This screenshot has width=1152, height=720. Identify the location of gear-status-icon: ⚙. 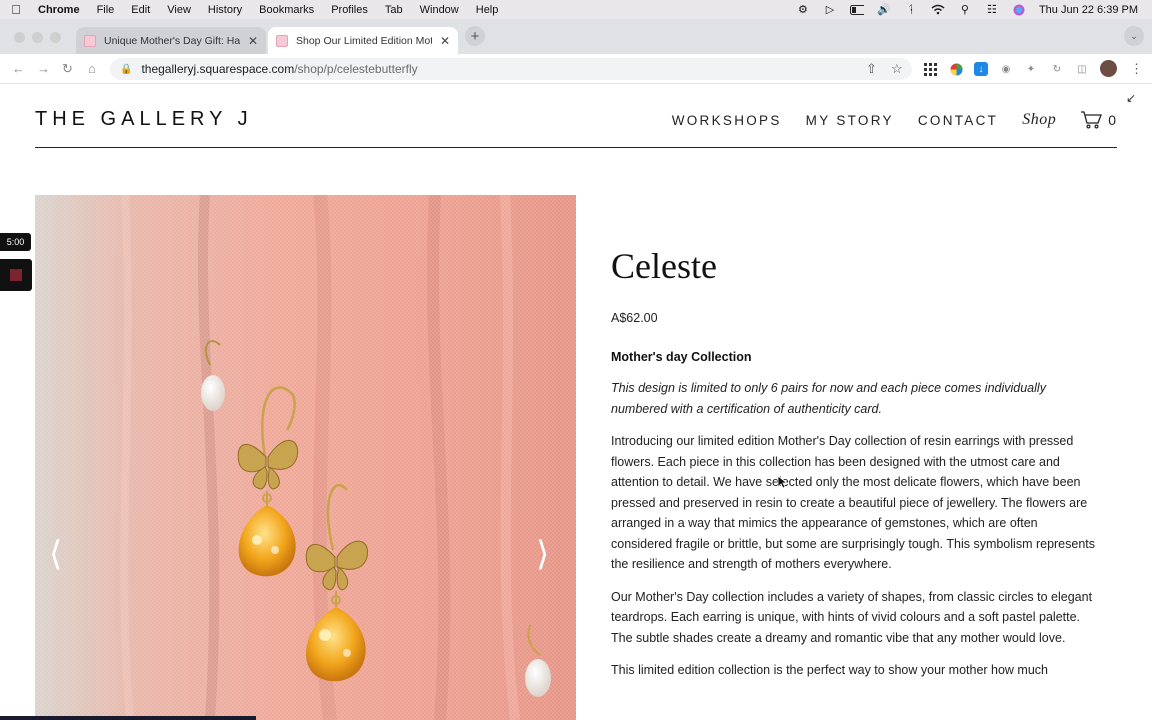
(803, 10).